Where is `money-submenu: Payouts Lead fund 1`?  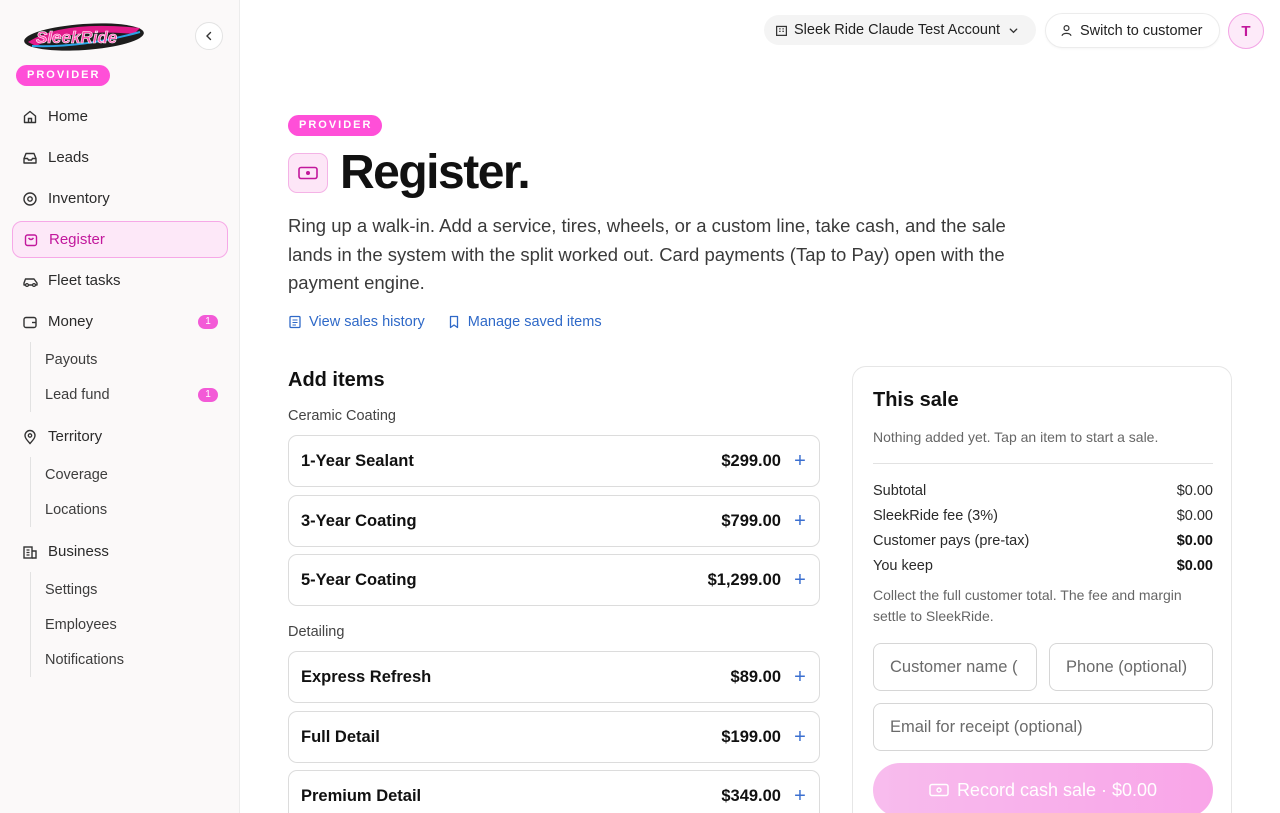
money-submenu: Payouts Lead fund 1 is located at coordinates (129, 377).